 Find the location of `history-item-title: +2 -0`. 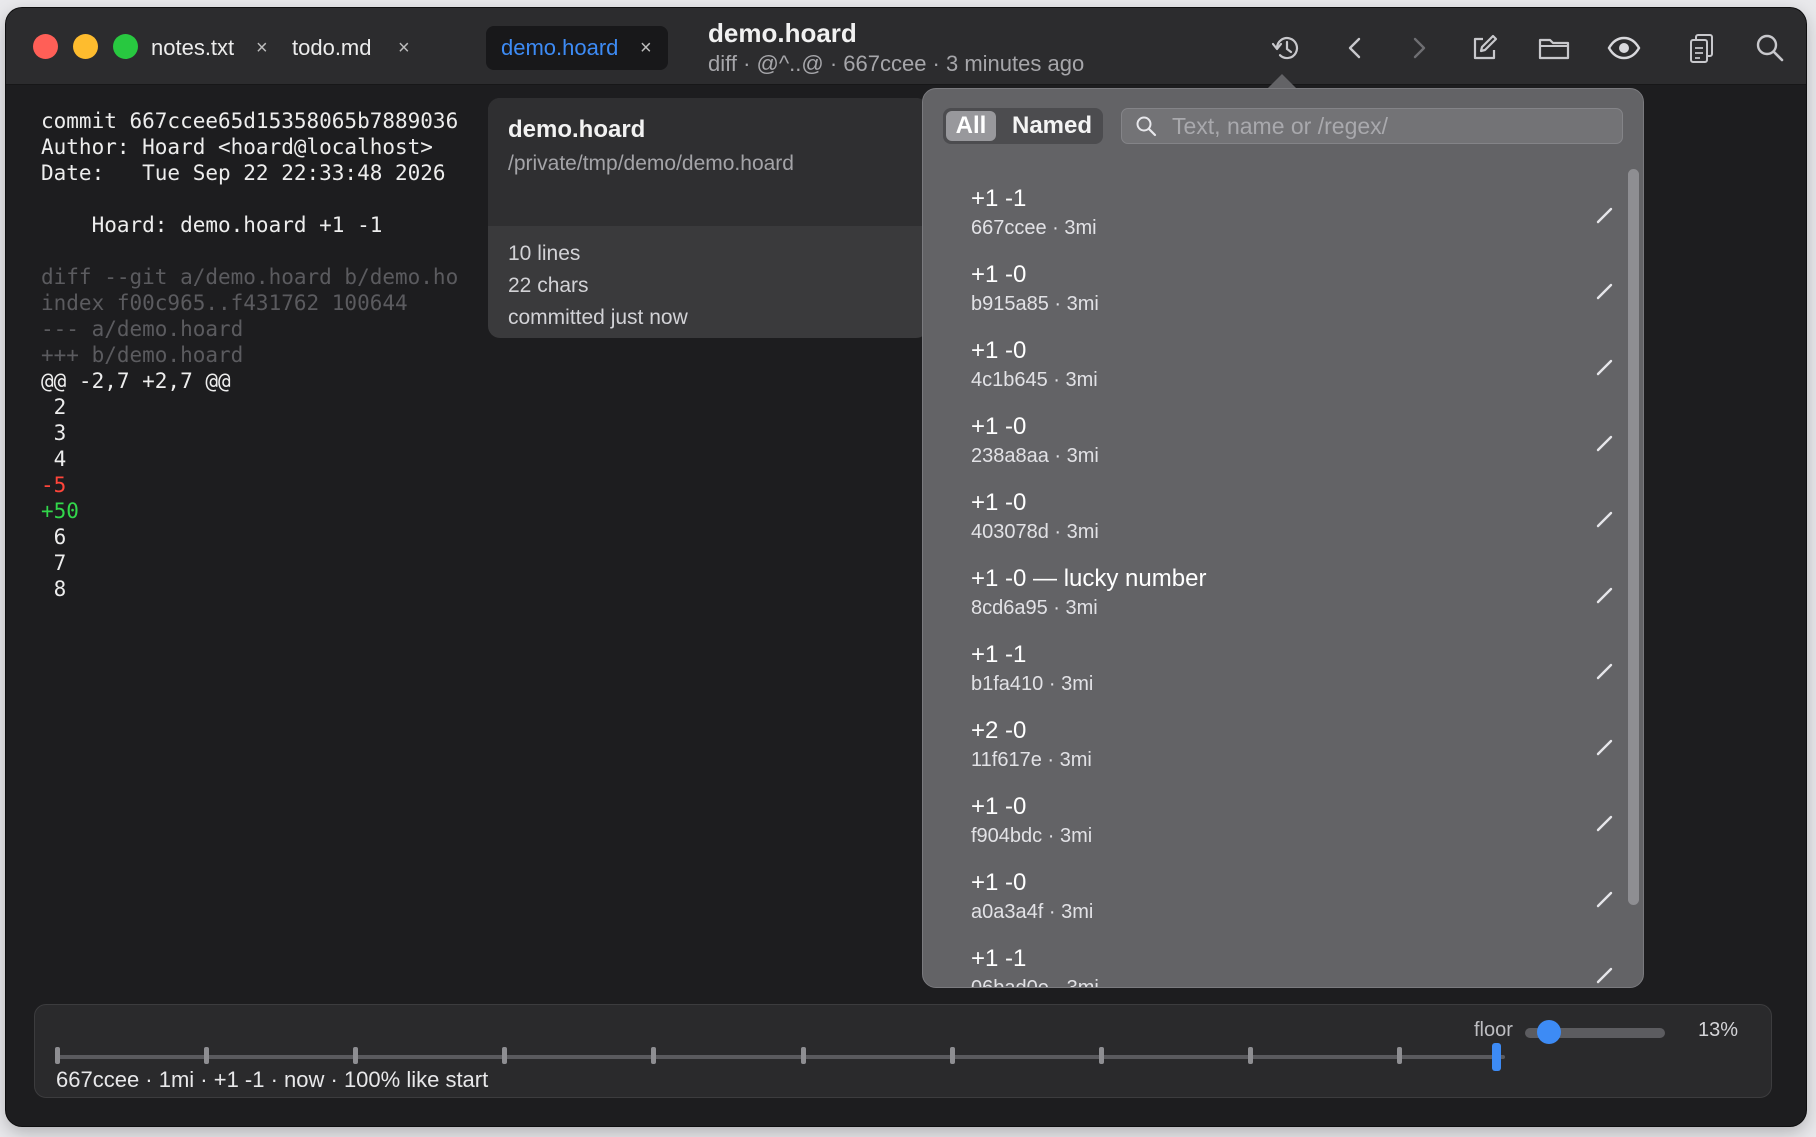

history-item-title: +2 -0 is located at coordinates (999, 730).